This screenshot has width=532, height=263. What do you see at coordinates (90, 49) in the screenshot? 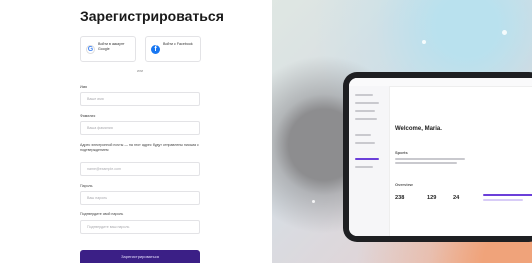
I see `google-icon: G` at bounding box center [90, 49].